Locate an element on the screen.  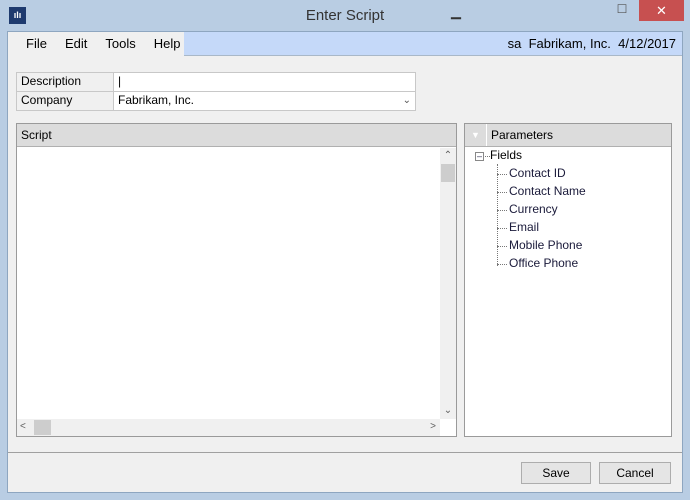
user-date: 4/12/2017 is located at coordinates (647, 43).